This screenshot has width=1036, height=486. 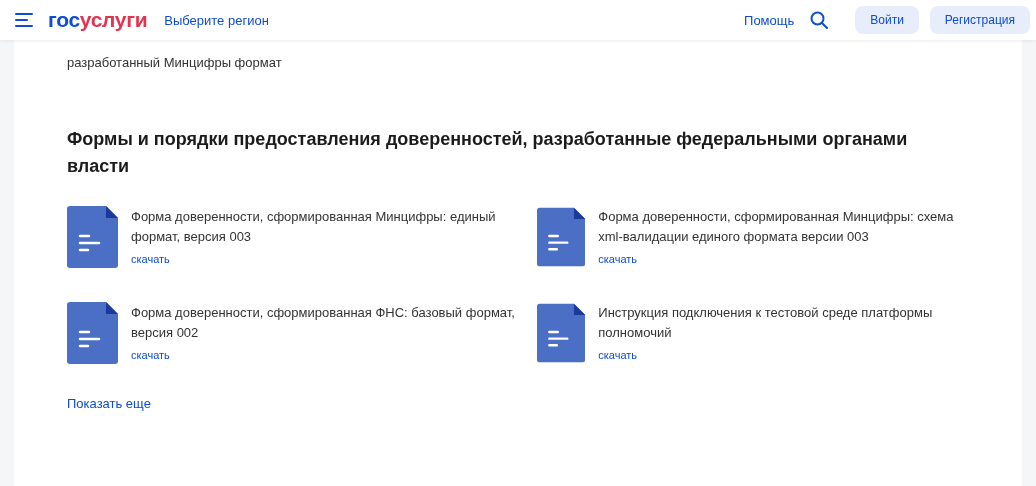 I want to click on help-link: Помощь, so click(x=769, y=20).